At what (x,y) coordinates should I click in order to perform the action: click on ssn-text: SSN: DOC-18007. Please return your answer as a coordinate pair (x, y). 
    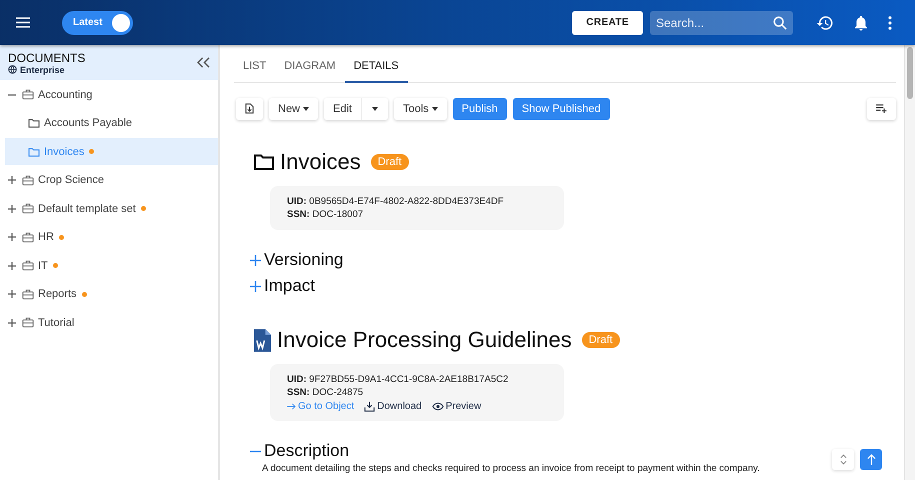
    Looking at the image, I should click on (325, 214).